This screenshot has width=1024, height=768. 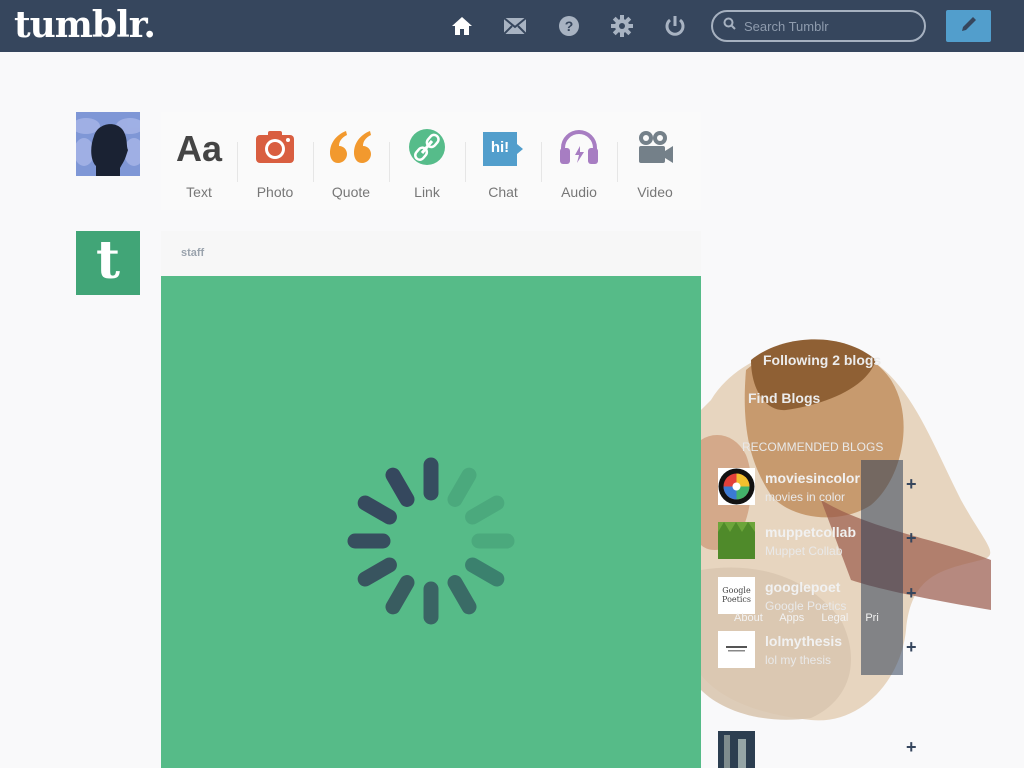 What do you see at coordinates (803, 587) in the screenshot?
I see `recommended-blog-name: googlepoet` at bounding box center [803, 587].